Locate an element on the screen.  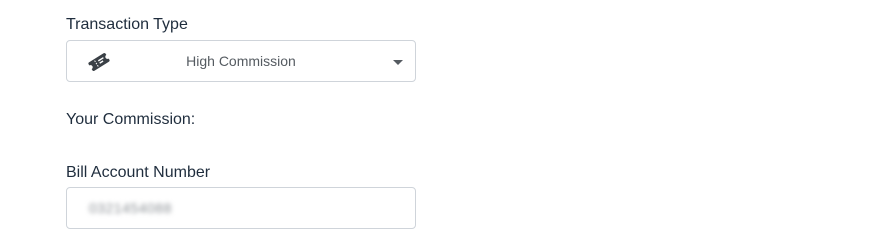
transaction-type-value: High Commission is located at coordinates (241, 61).